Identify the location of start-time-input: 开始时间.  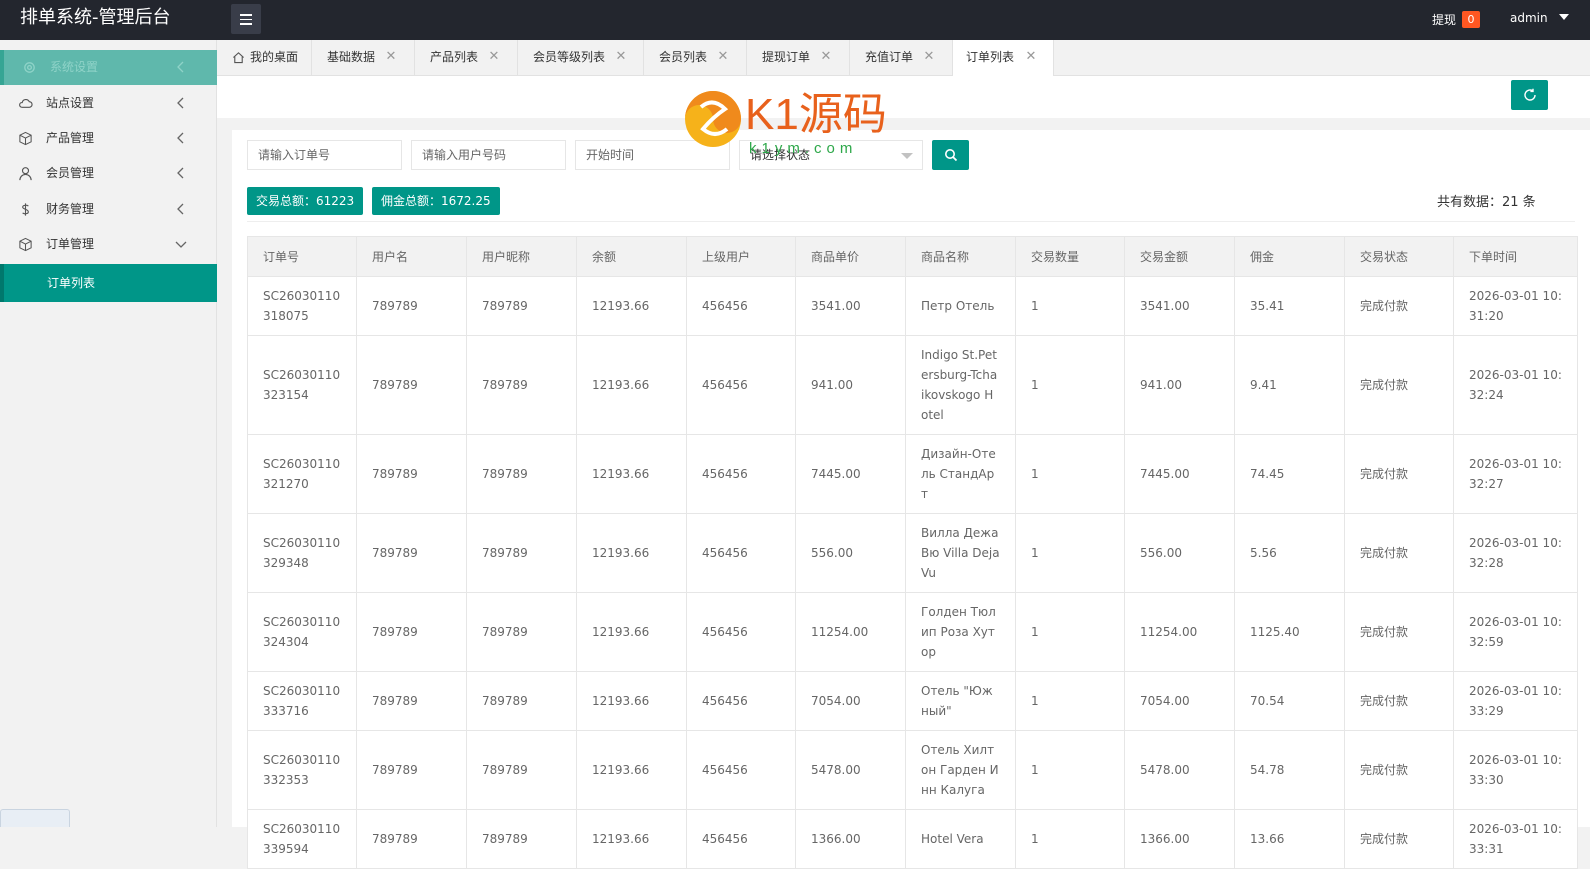
(652, 155).